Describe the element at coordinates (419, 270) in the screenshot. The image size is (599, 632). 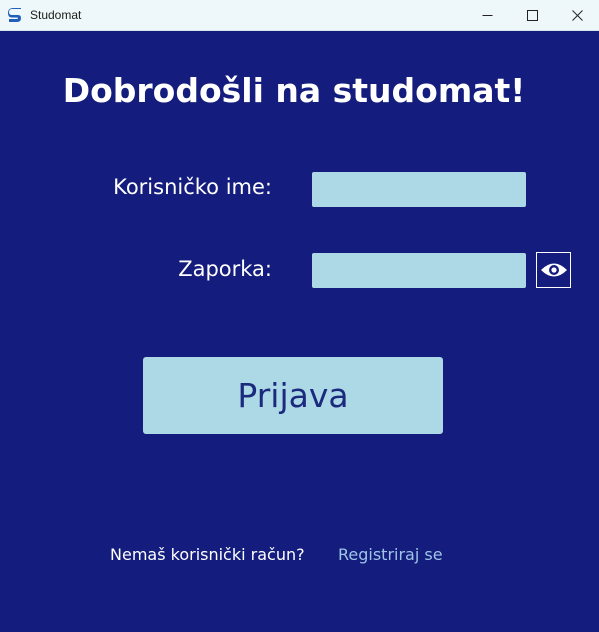
I see `password-field` at that location.